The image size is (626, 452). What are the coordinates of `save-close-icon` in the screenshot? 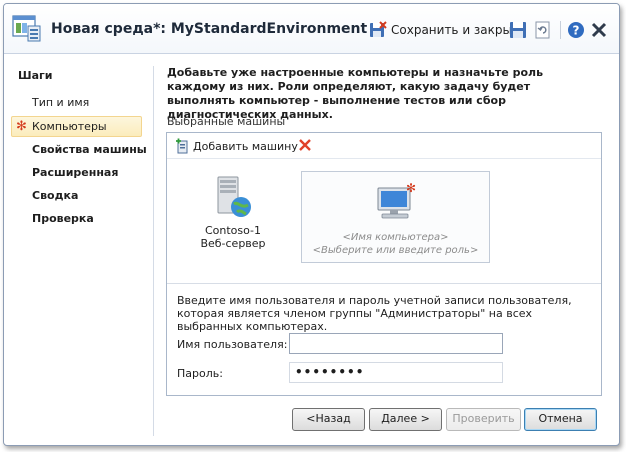 It's located at (378, 29).